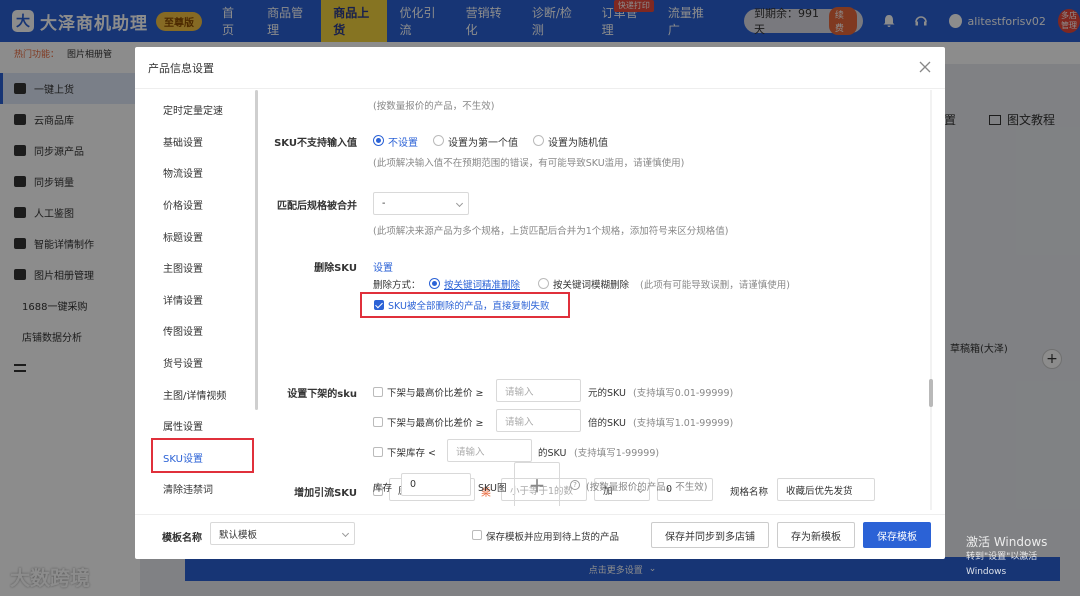 The height and width of the screenshot is (596, 1080). What do you see at coordinates (489, 450) in the screenshot?
I see `delist-stock-input: 请输入` at bounding box center [489, 450].